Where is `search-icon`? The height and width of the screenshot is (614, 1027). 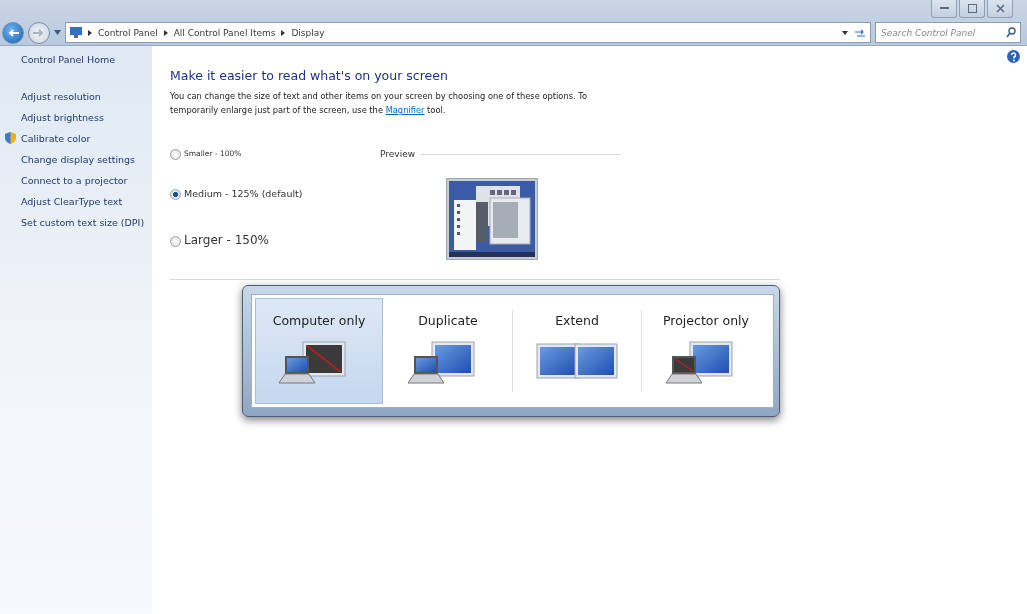 search-icon is located at coordinates (1011, 32).